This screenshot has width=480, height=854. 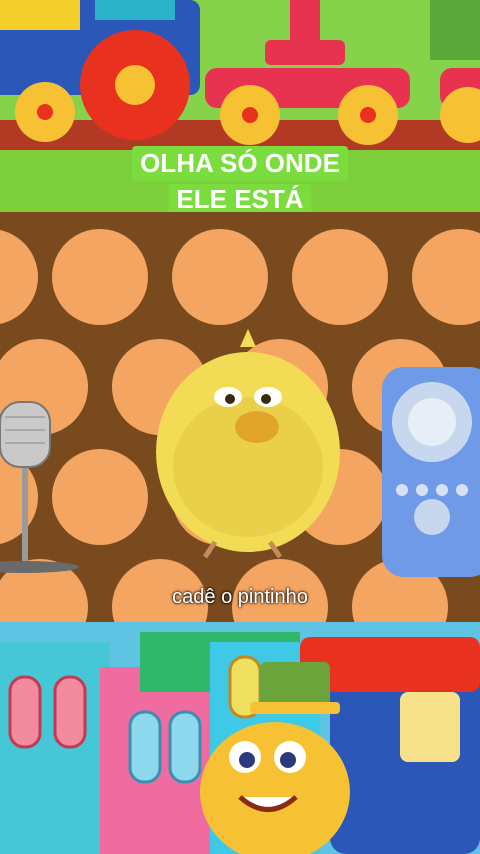 I want to click on radio-icon, so click(x=431, y=472).